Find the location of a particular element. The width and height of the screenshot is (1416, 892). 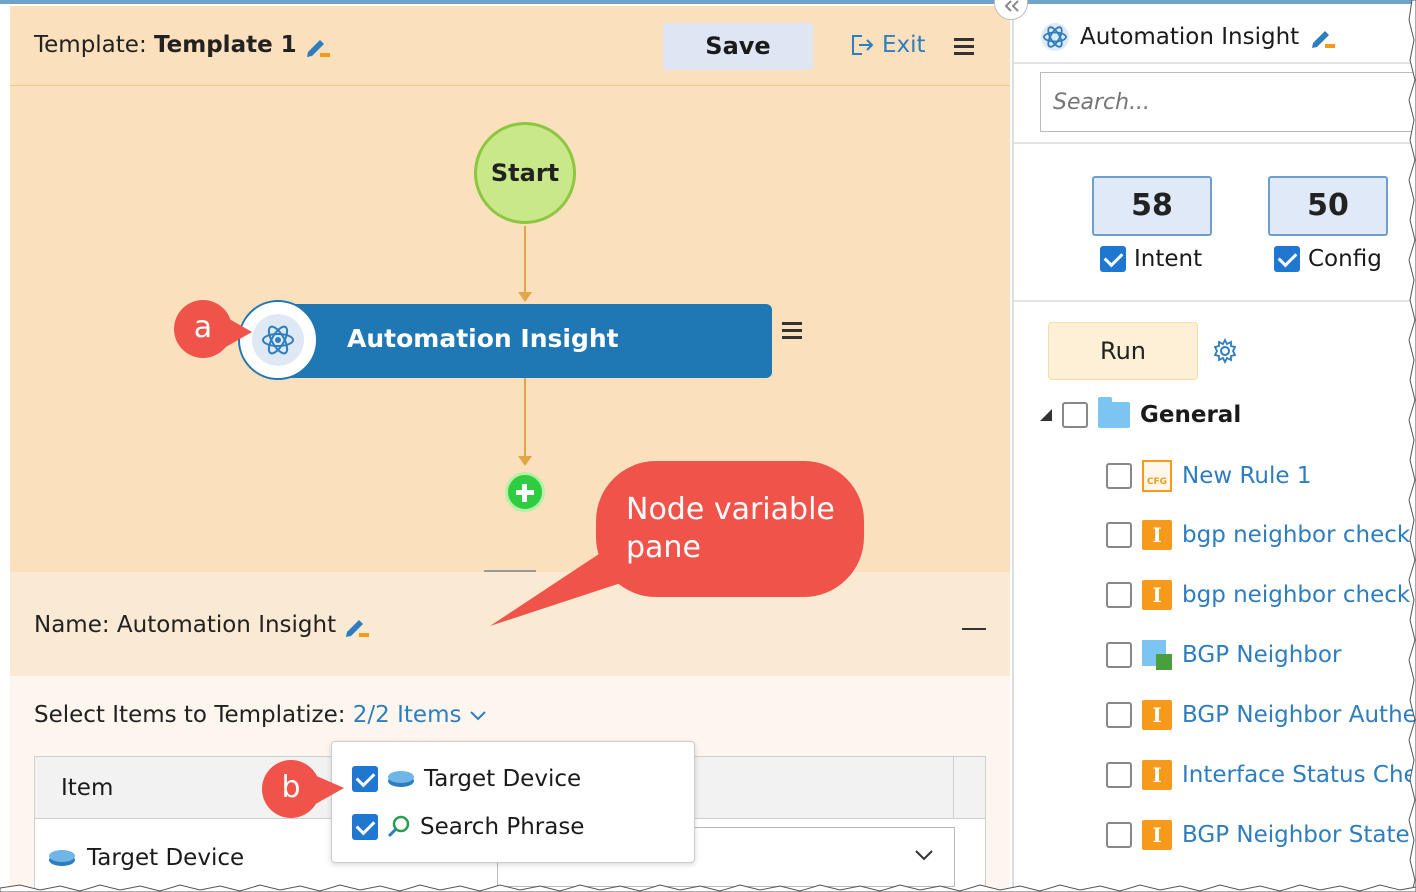

editor-toolbar: Template: Template 1 Save Exit is located at coordinates (510, 46).